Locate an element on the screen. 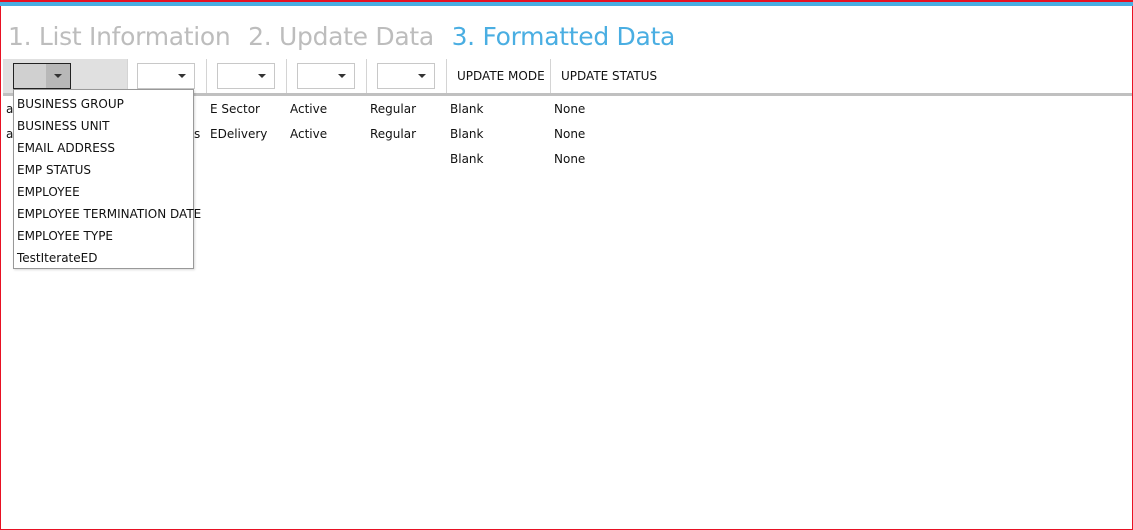 This screenshot has width=1133, height=530. step-list-information: 1. List Information is located at coordinates (119, 36).